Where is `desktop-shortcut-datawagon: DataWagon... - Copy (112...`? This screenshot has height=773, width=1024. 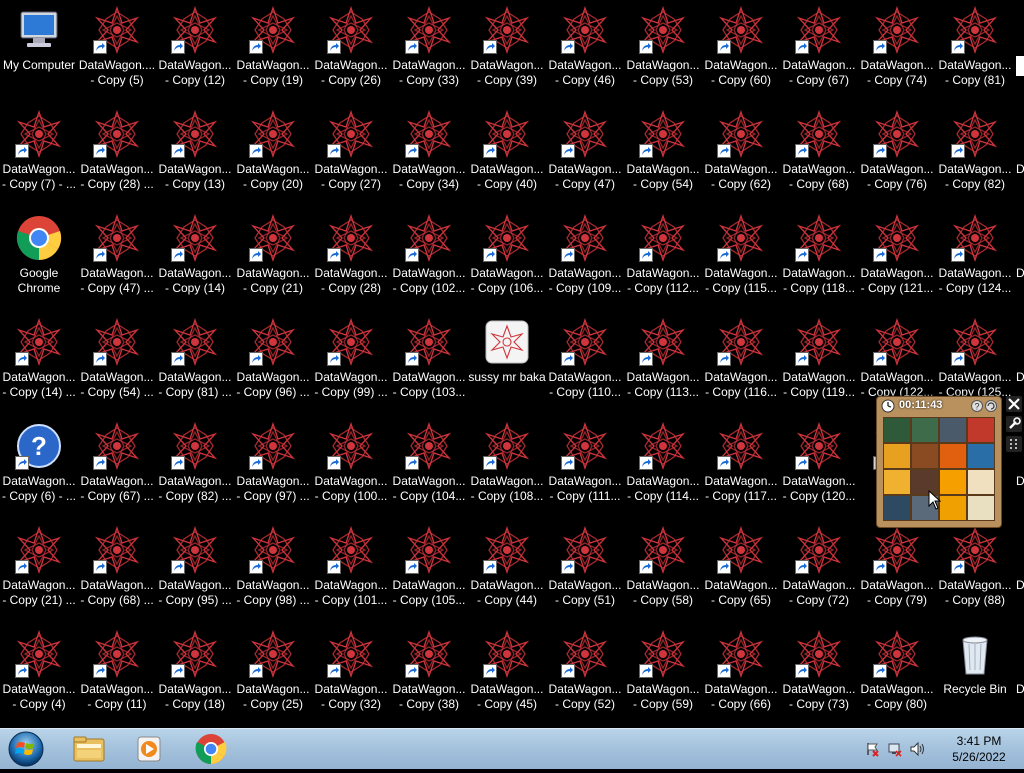 desktop-shortcut-datawagon: DataWagon... - Copy (112... is located at coordinates (663, 258).